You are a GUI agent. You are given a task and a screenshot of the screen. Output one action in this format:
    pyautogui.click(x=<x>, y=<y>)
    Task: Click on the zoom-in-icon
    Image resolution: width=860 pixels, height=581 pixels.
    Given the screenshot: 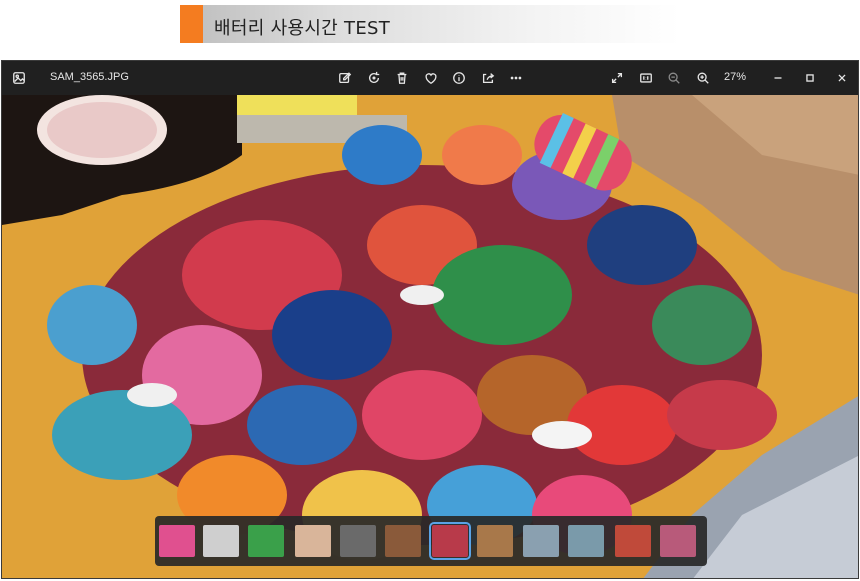 What is the action you would take?
    pyautogui.click(x=703, y=78)
    